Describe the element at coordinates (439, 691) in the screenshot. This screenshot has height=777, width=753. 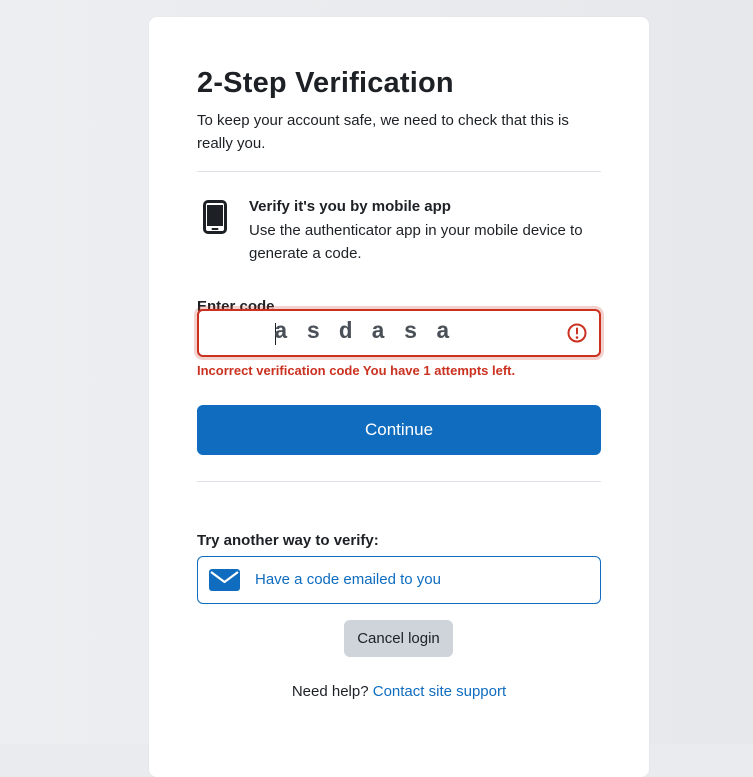
I see `contact-support-link: Contact site support` at that location.